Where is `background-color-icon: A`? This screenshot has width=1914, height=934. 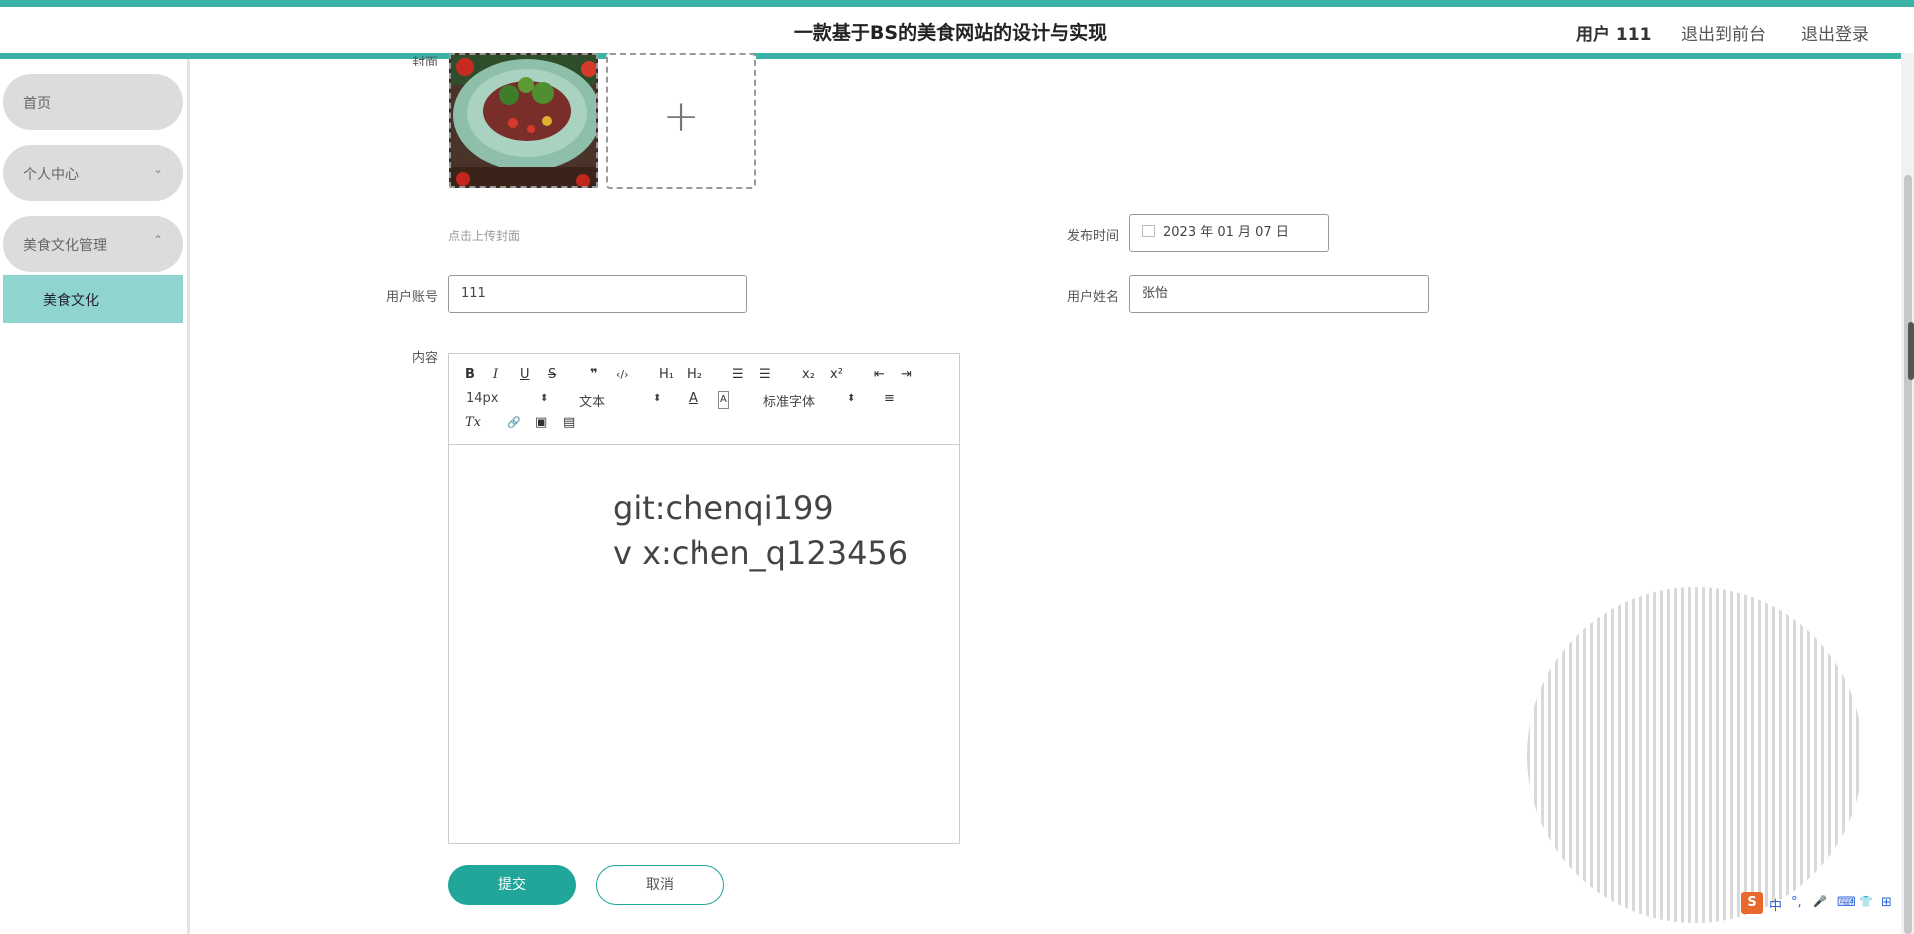
background-color-icon: A is located at coordinates (723, 400).